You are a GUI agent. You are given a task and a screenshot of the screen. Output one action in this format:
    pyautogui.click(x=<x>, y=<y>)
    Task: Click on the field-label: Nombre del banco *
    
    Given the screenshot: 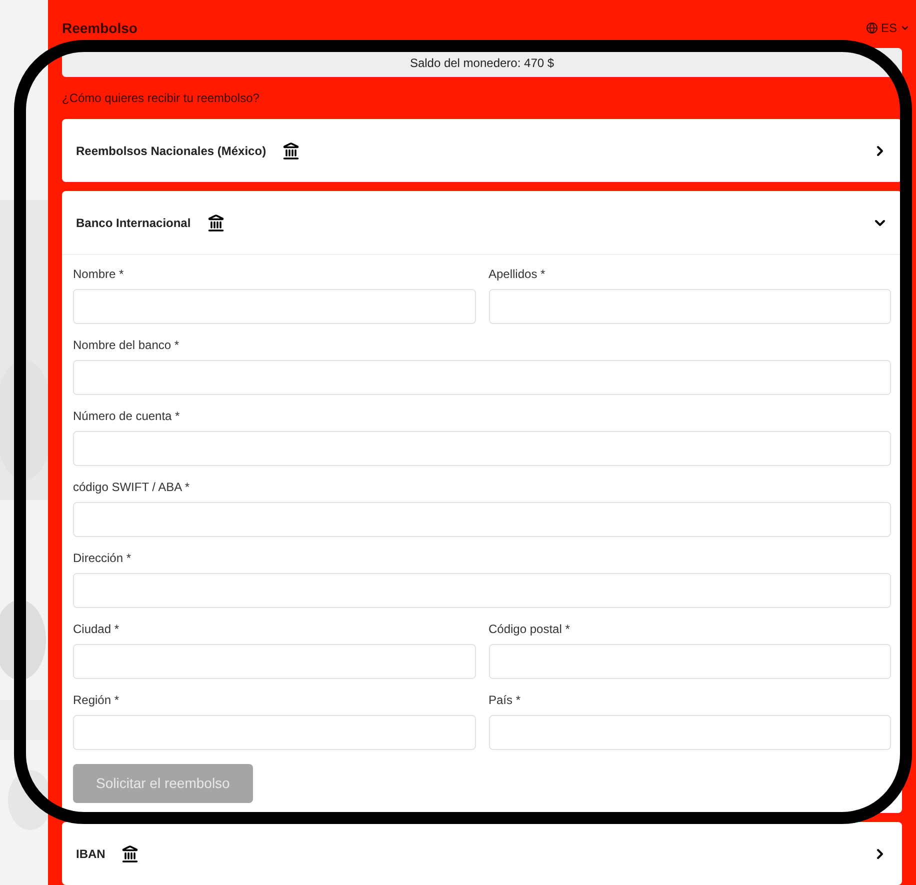 What is the action you would take?
    pyautogui.click(x=126, y=345)
    